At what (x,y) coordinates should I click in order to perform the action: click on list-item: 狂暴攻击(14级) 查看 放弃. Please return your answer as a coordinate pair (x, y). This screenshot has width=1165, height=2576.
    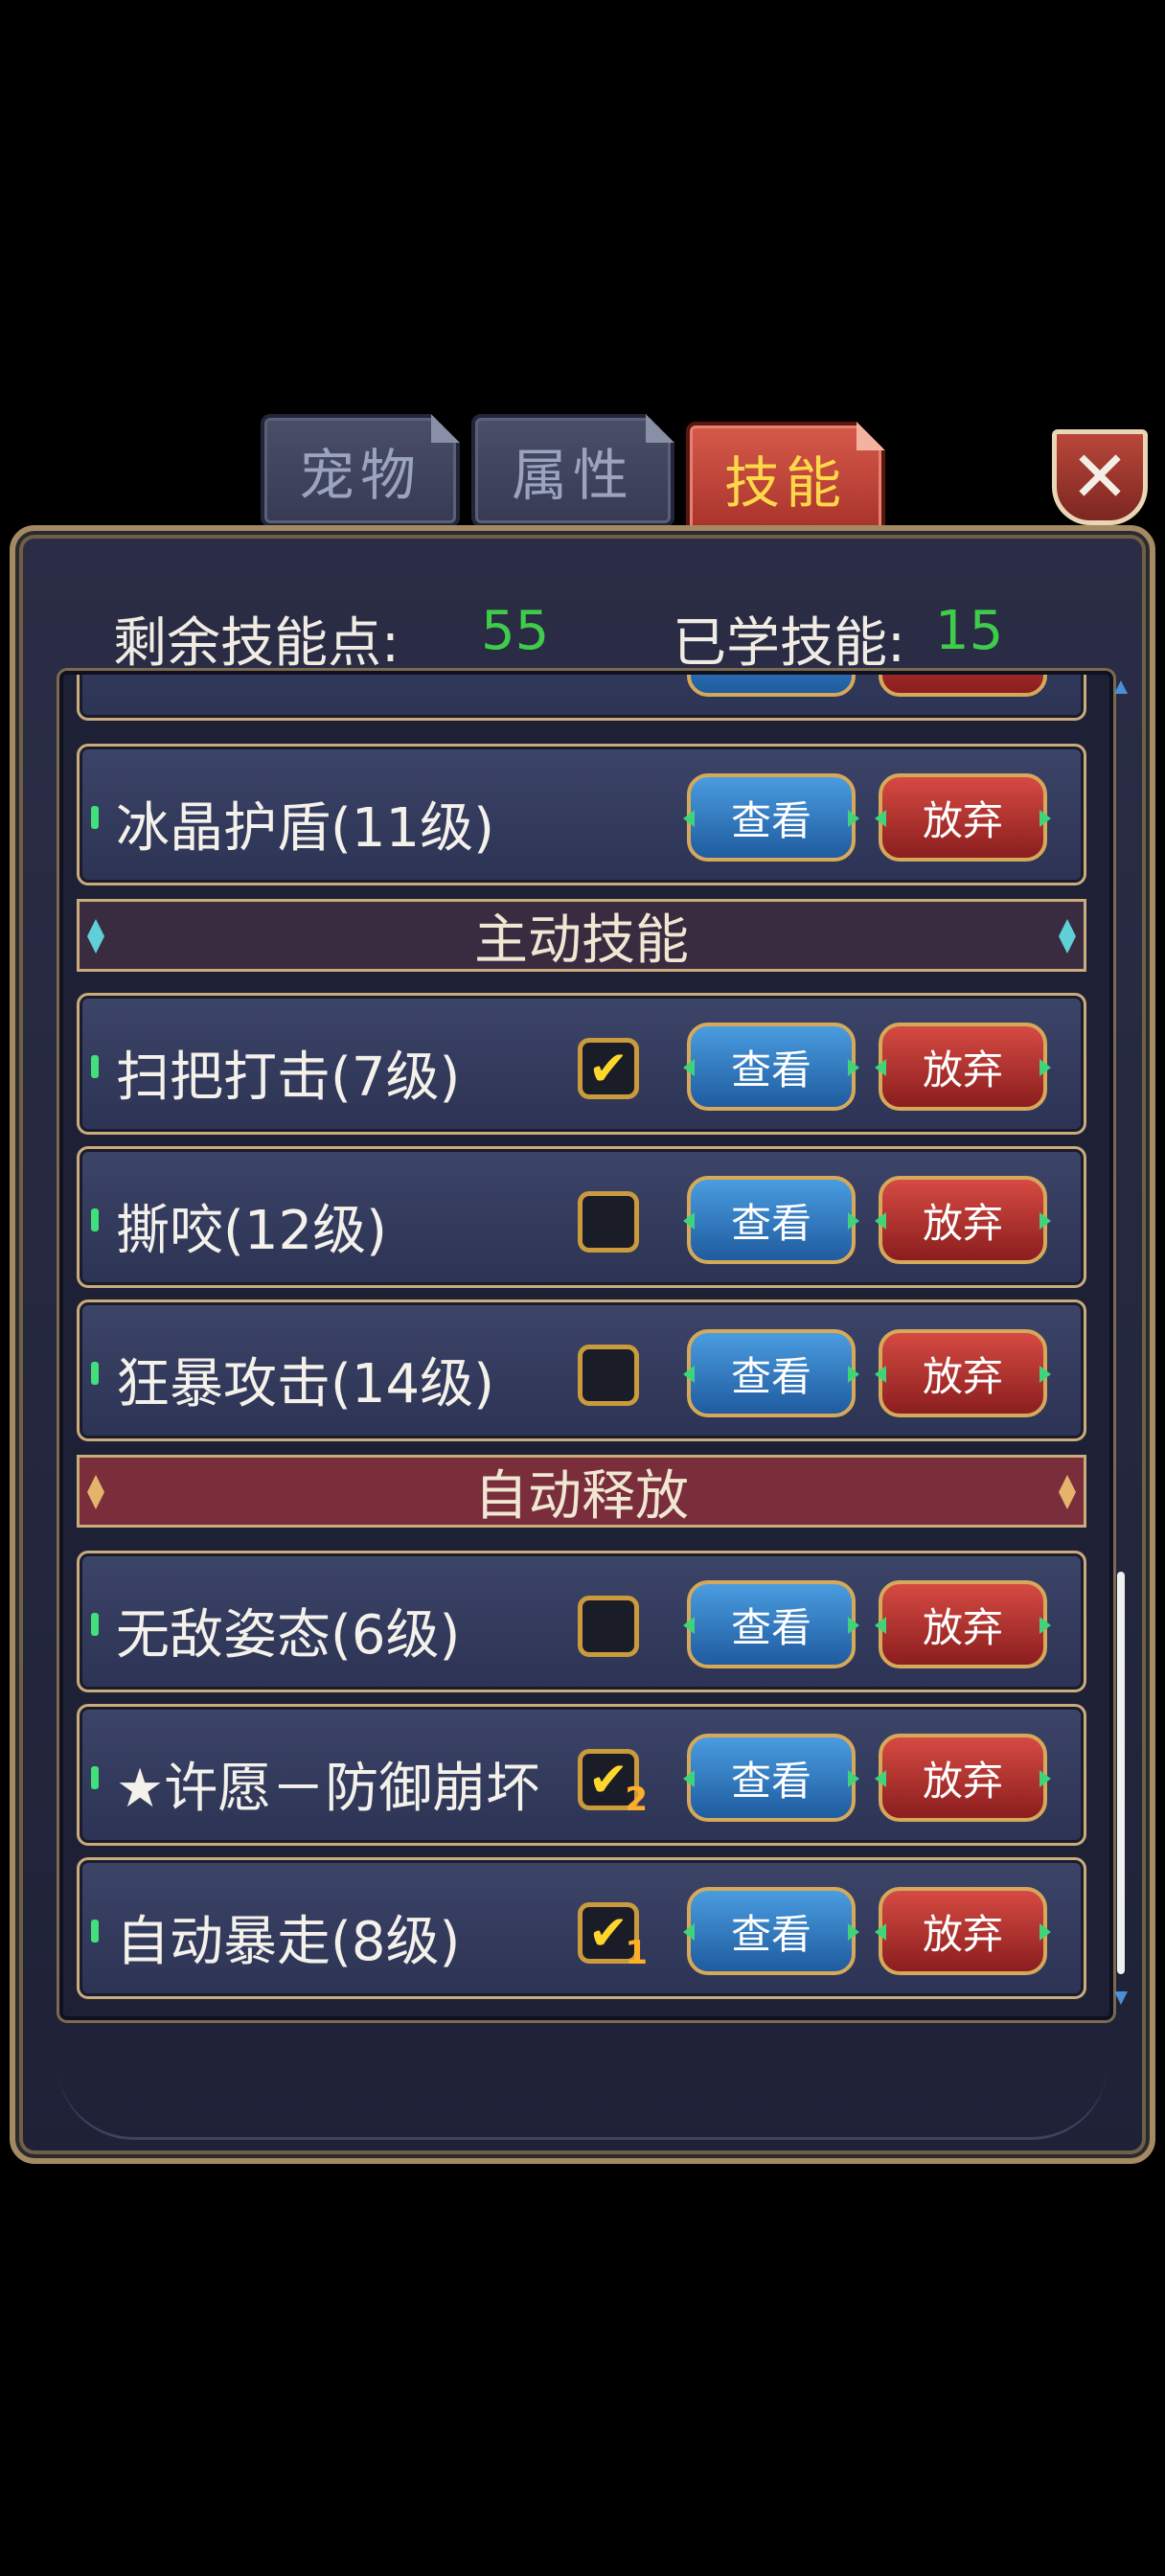
    Looking at the image, I should click on (581, 1370).